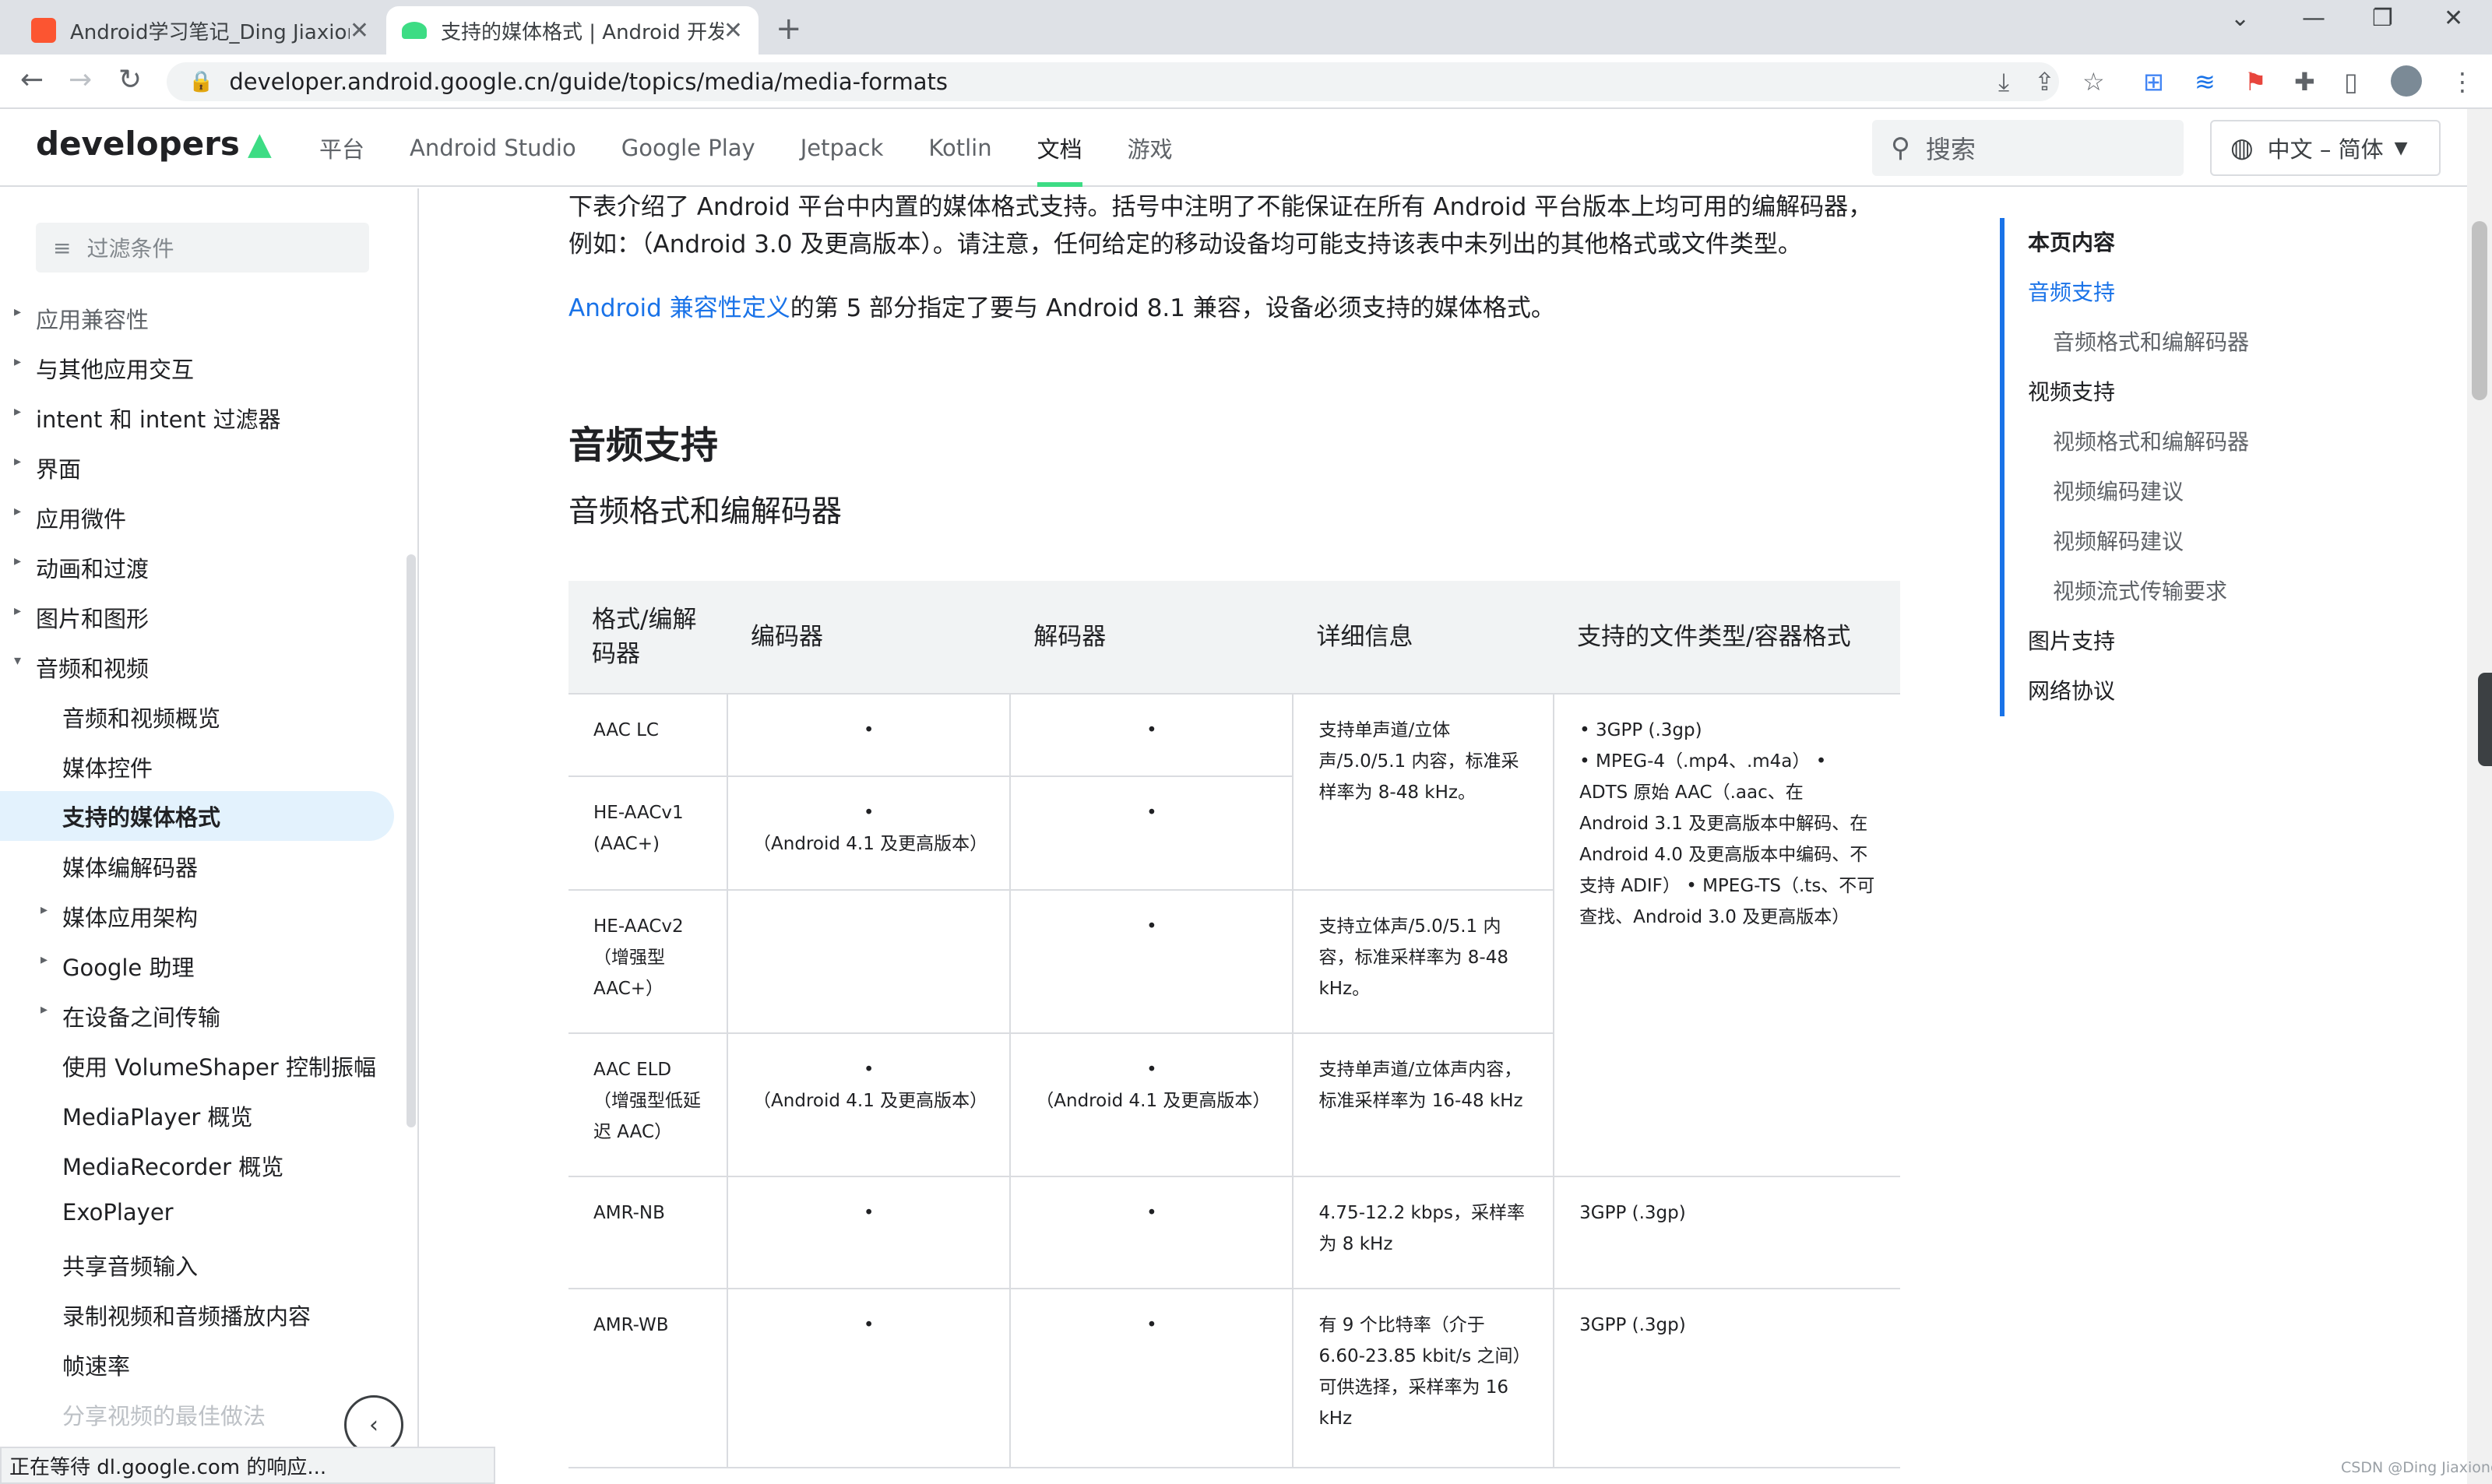 The width and height of the screenshot is (2492, 1484). I want to click on sidebar-item: ▸ 应用微件, so click(70, 517).